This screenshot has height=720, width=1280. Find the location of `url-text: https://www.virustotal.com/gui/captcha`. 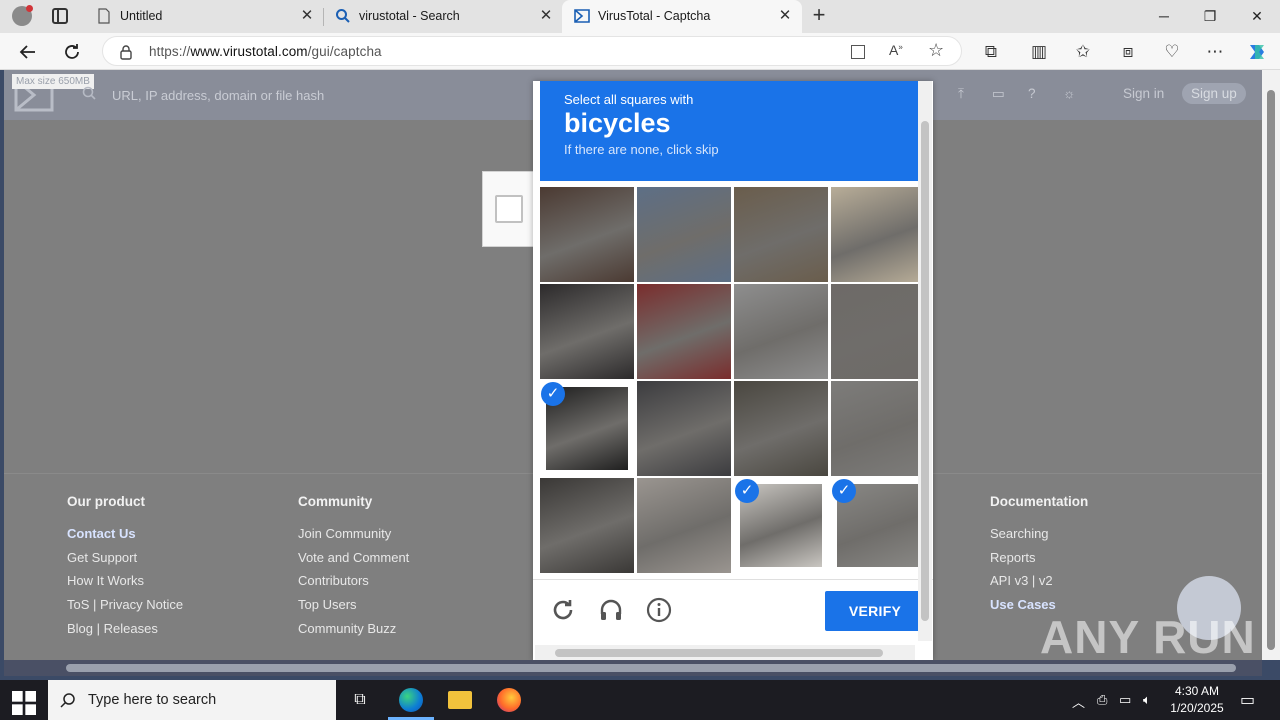

url-text: https://www.virustotal.com/gui/captcha is located at coordinates (265, 51).